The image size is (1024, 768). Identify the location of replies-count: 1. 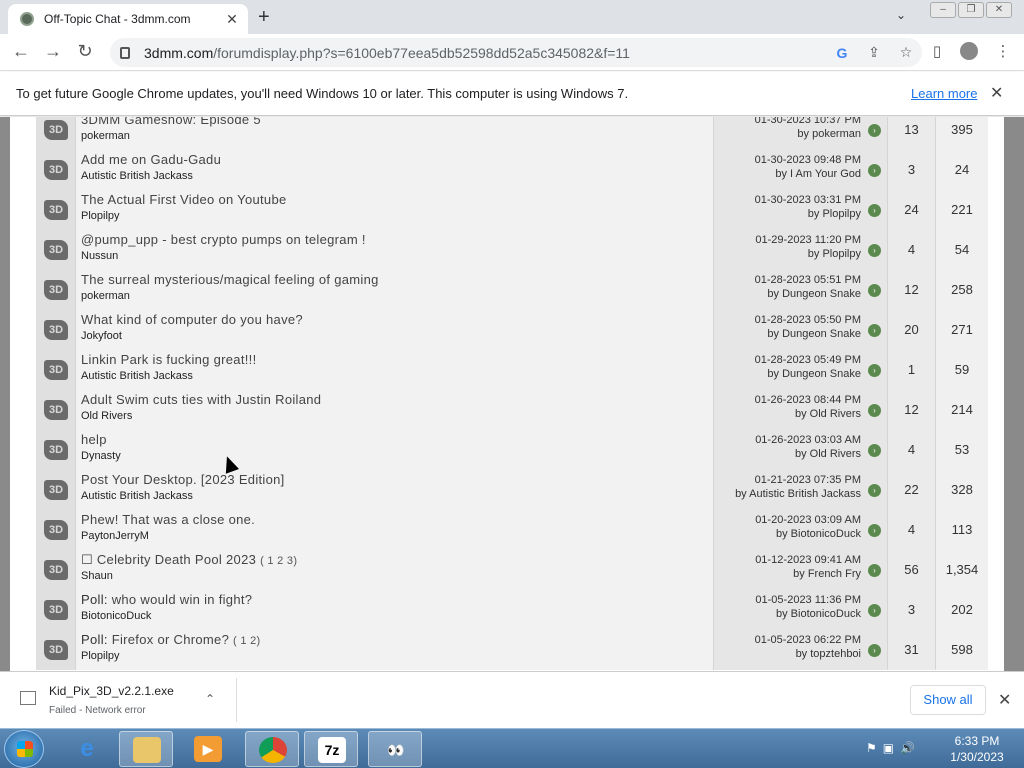
(912, 370).